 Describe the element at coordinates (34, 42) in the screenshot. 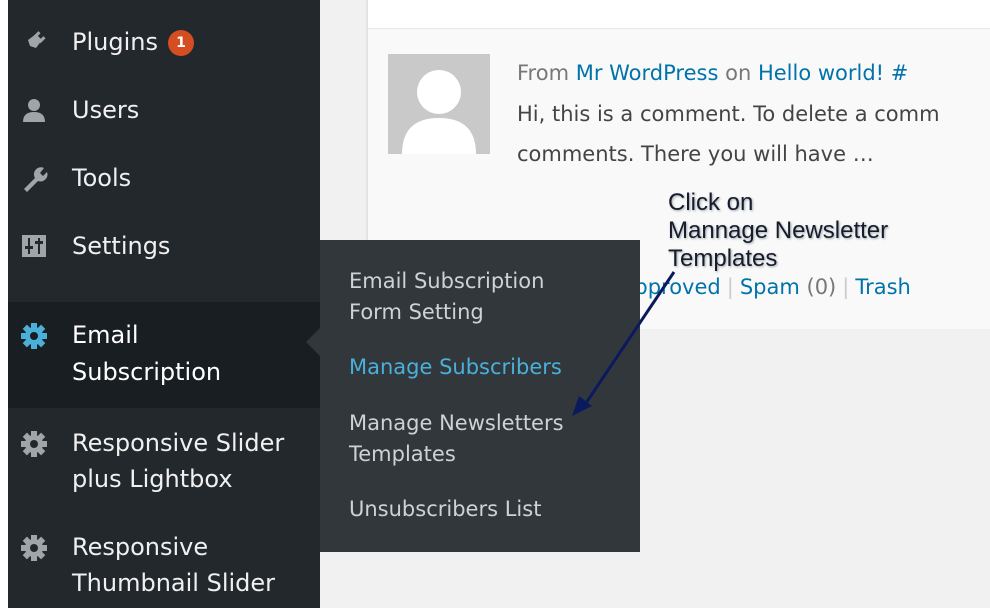

I see `plugins-icon` at that location.